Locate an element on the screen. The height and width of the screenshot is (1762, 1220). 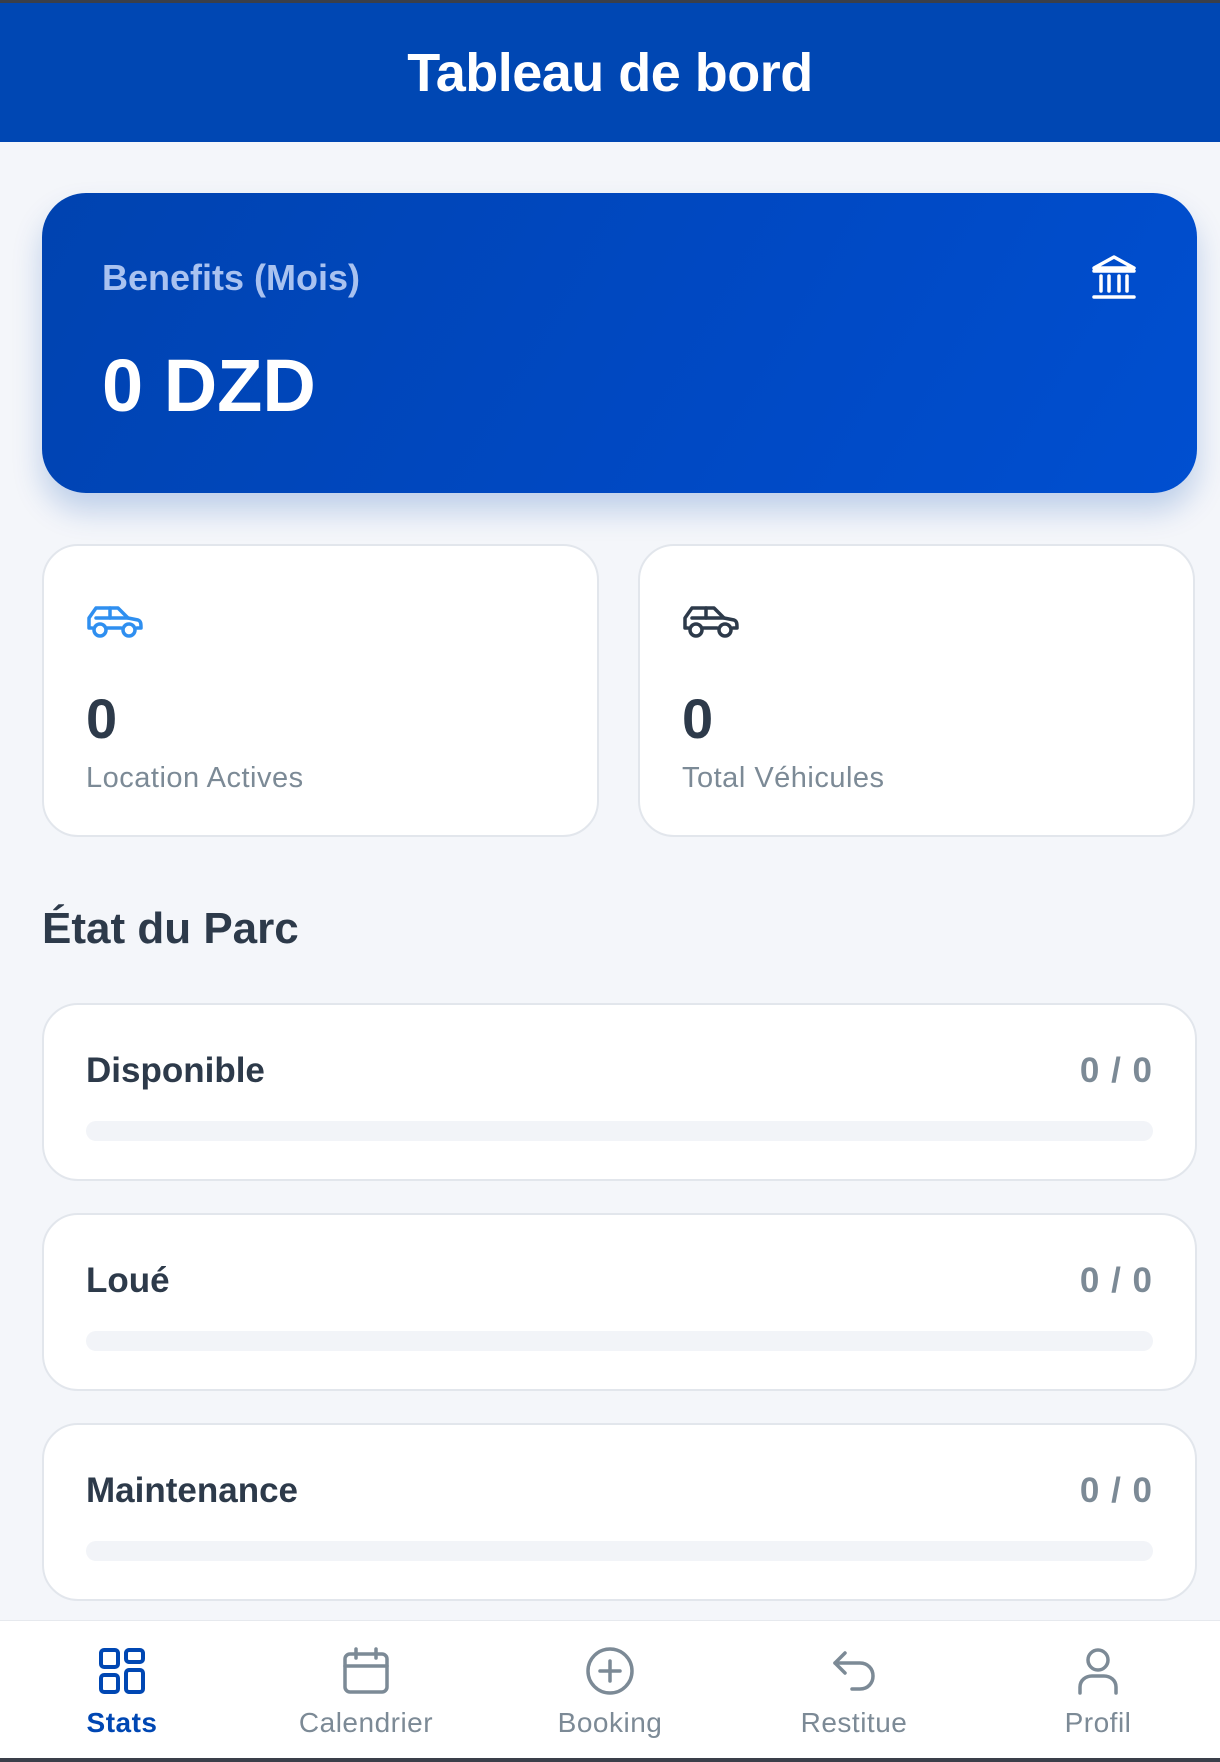
app-header: Tableau de bord is located at coordinates (610, 71).